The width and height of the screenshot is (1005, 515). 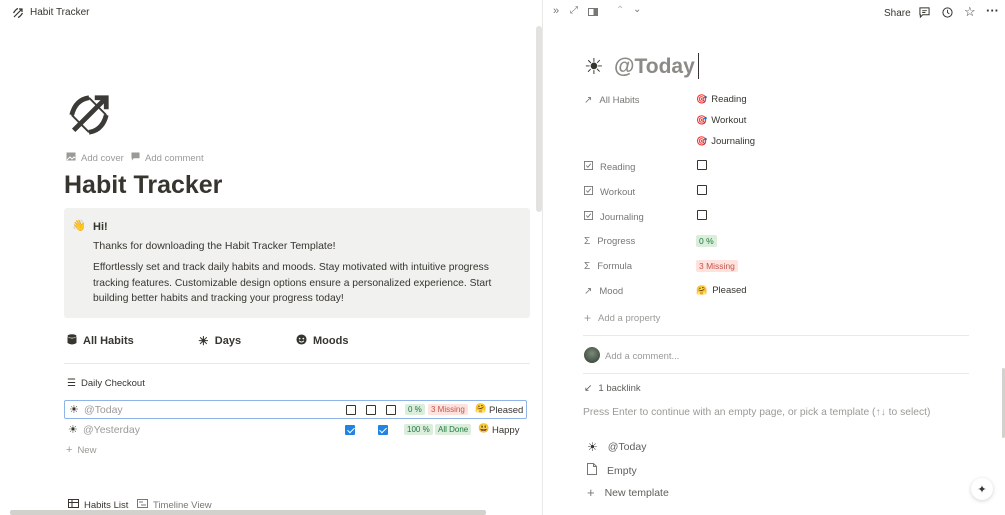 I want to click on property-workout: Workout, so click(x=609, y=192).